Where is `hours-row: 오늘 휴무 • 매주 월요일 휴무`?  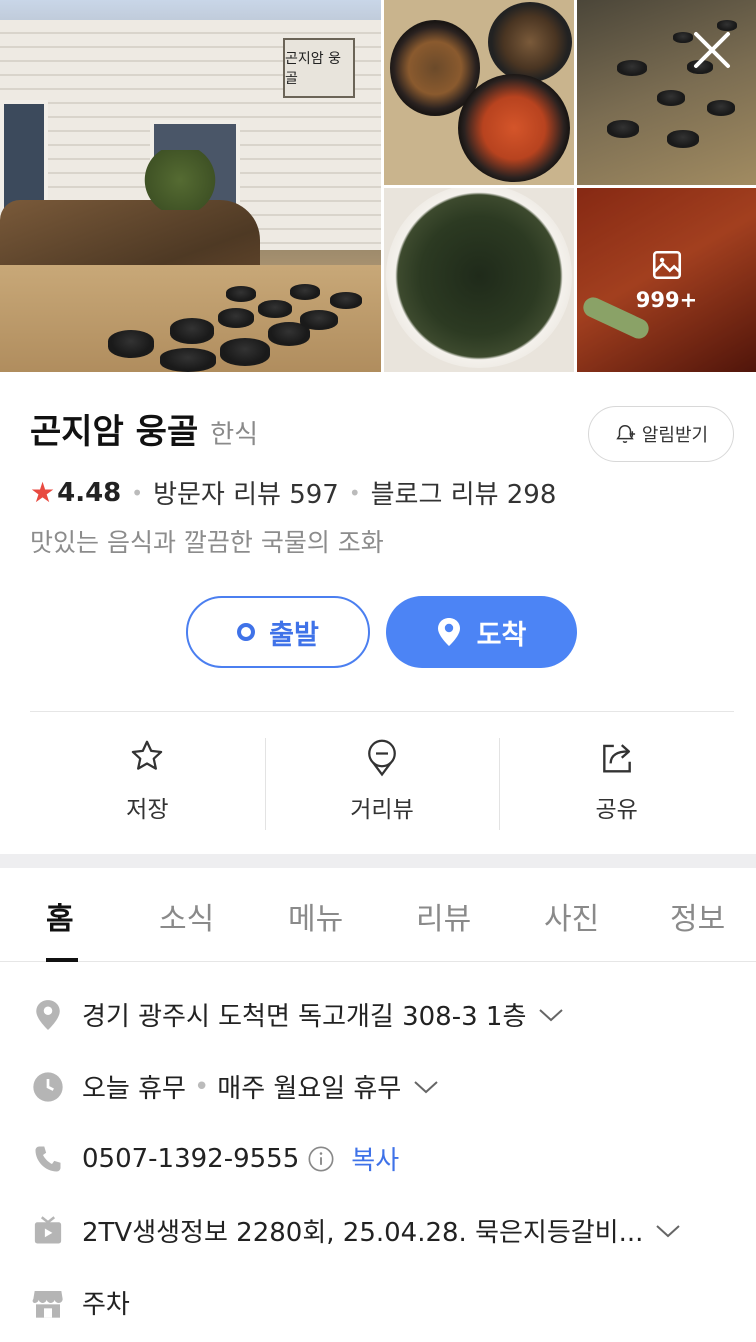 hours-row: 오늘 휴무 • 매주 월요일 휴무 is located at coordinates (234, 1086).